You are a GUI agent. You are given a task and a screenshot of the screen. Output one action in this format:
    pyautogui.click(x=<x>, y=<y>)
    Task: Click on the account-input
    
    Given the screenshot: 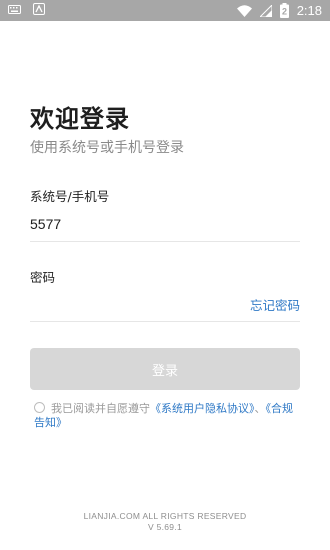 What is the action you would take?
    pyautogui.click(x=165, y=224)
    